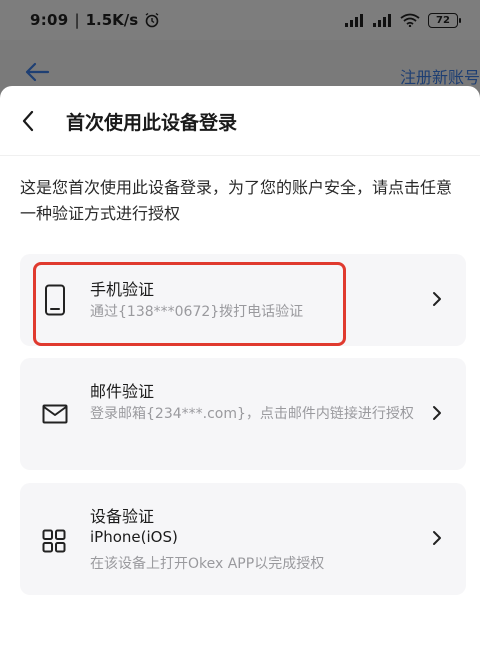 This screenshot has height=645, width=480. Describe the element at coordinates (240, 20) in the screenshot. I see `status-bar: 9:09 | 1.5K/s 72` at that location.